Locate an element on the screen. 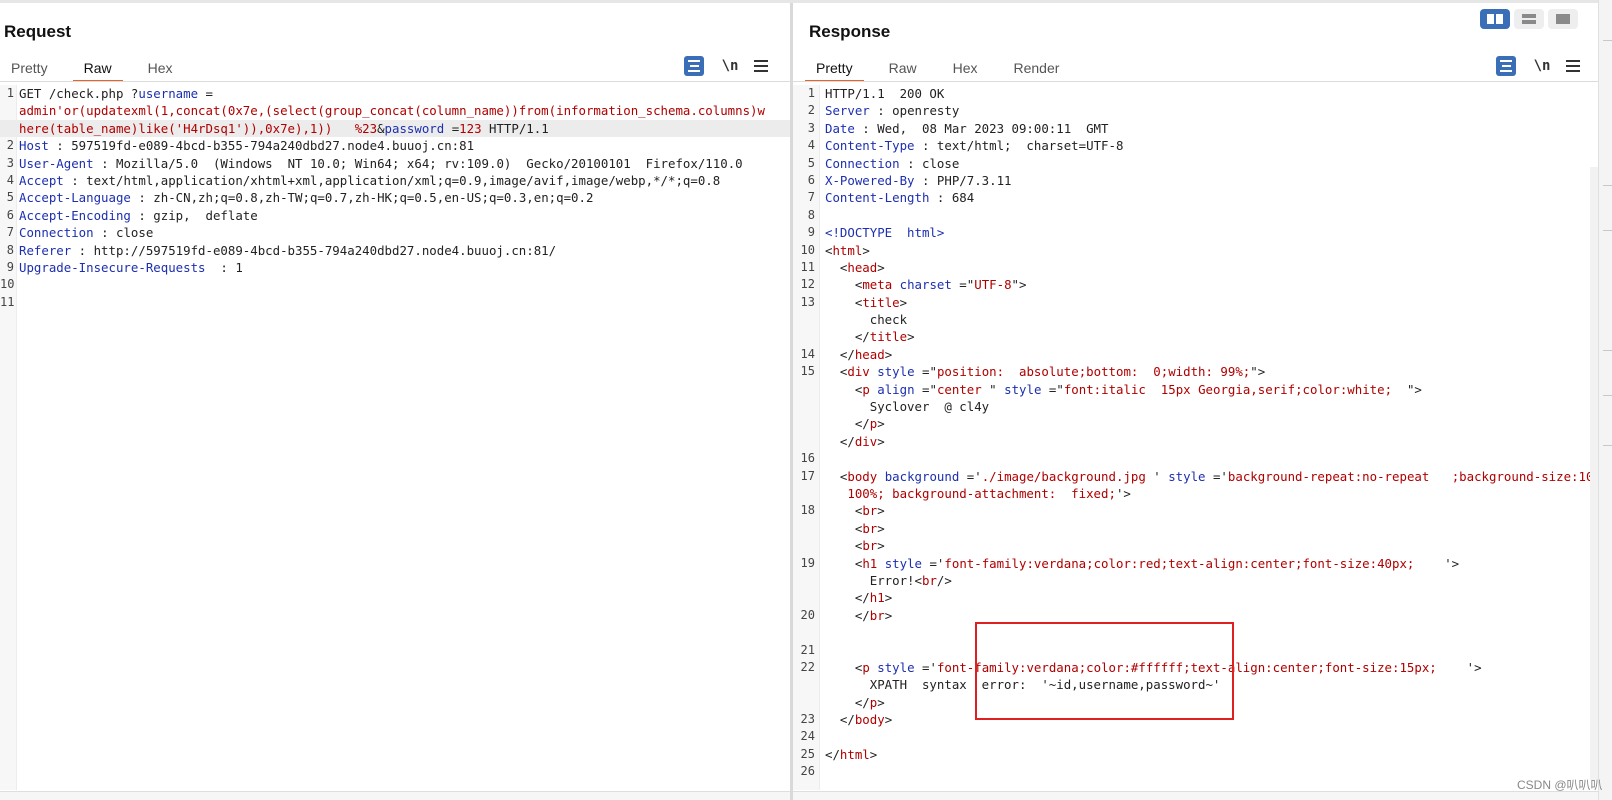 Image resolution: width=1612 pixels, height=800 pixels. code-text: </head> is located at coordinates (858, 354).